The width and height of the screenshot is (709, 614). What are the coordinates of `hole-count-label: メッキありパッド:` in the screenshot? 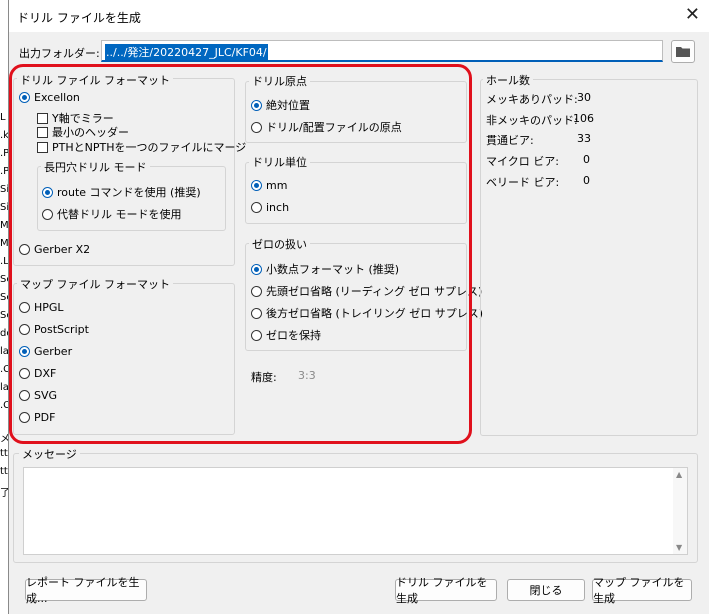 It's located at (532, 99).